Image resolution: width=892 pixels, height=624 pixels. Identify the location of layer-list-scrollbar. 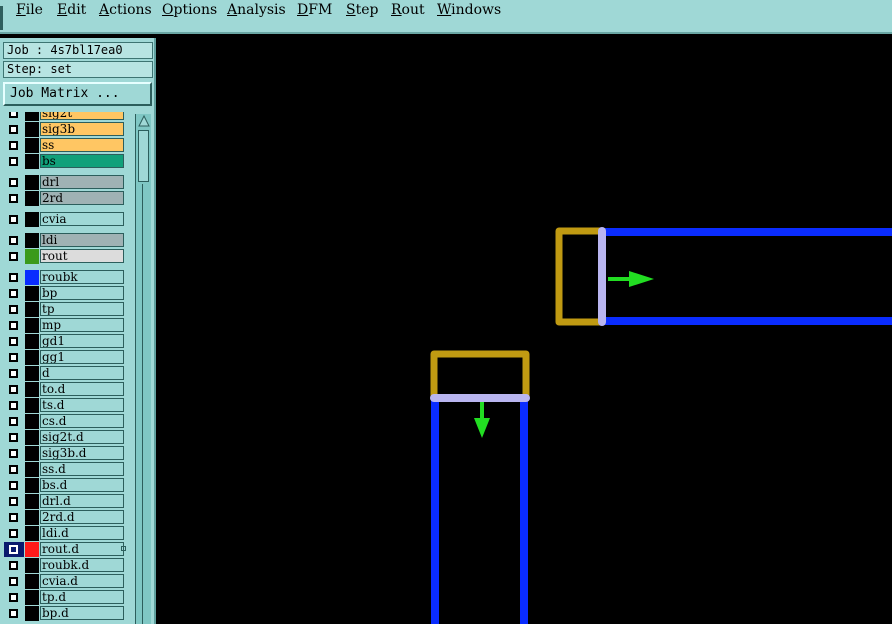
(143, 369).